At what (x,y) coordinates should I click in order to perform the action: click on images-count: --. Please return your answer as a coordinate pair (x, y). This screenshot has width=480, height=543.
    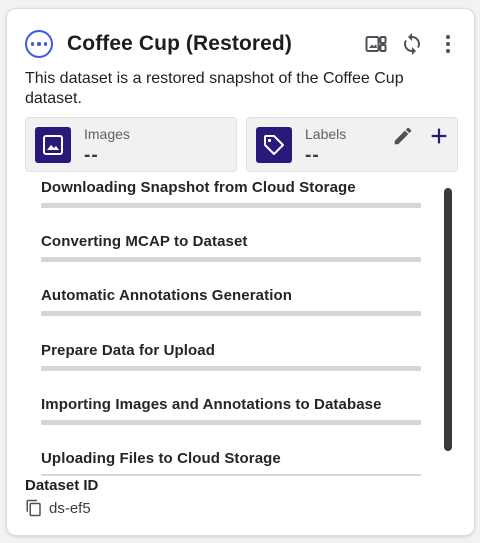
    Looking at the image, I should click on (91, 155).